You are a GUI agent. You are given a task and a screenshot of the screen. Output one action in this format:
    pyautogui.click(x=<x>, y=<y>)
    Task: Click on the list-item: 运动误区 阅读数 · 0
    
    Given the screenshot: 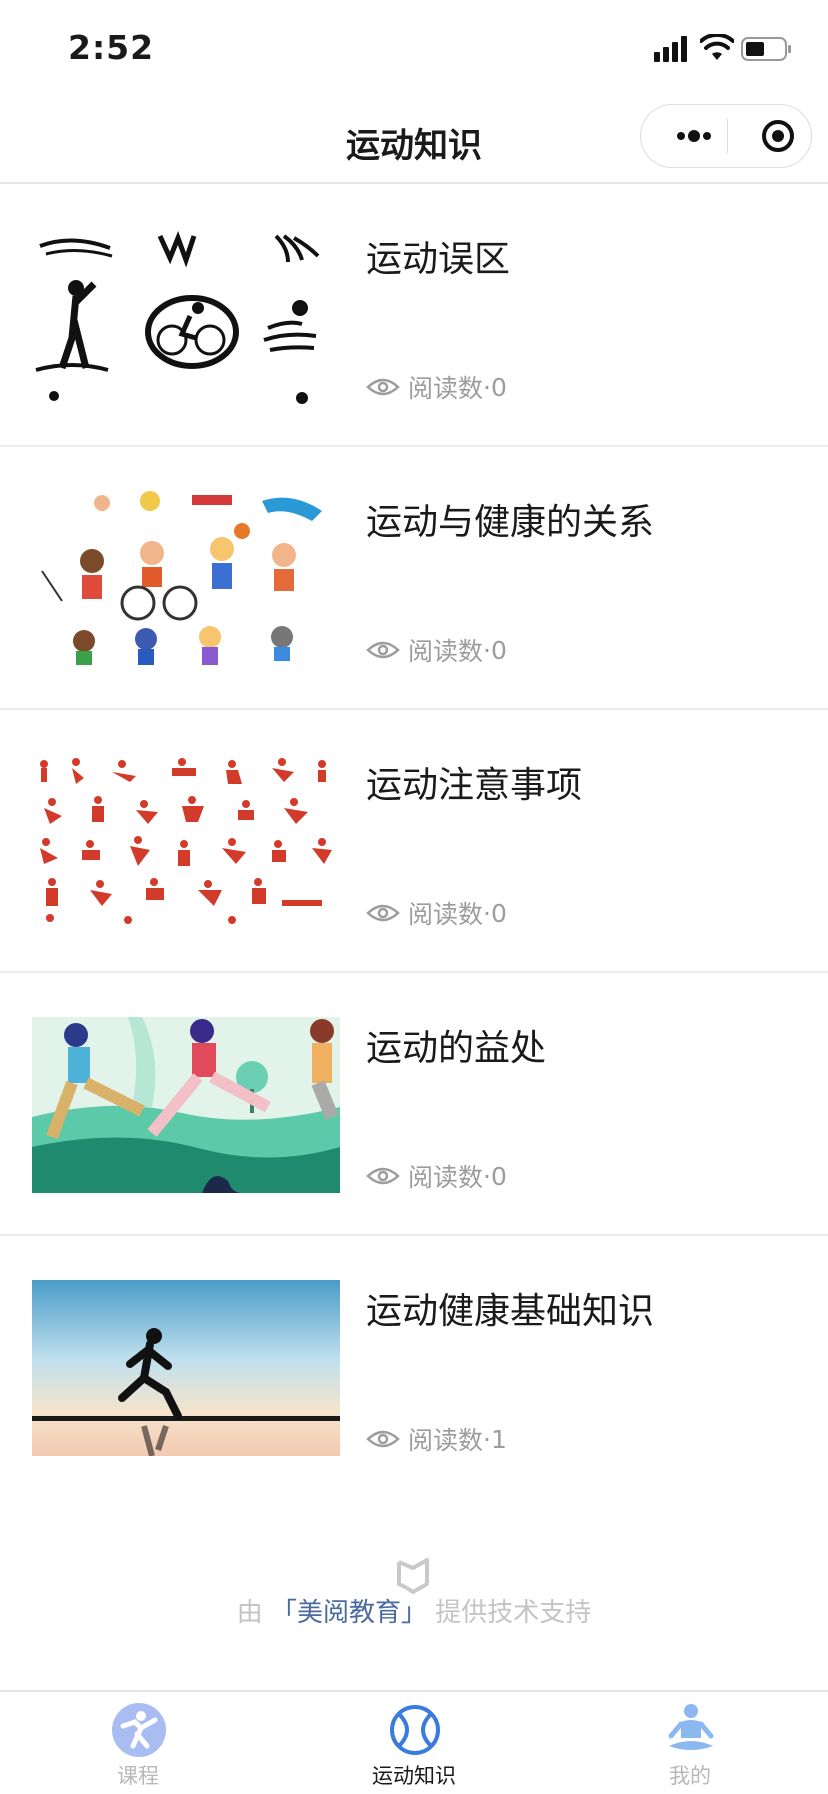 What is the action you would take?
    pyautogui.click(x=414, y=315)
    